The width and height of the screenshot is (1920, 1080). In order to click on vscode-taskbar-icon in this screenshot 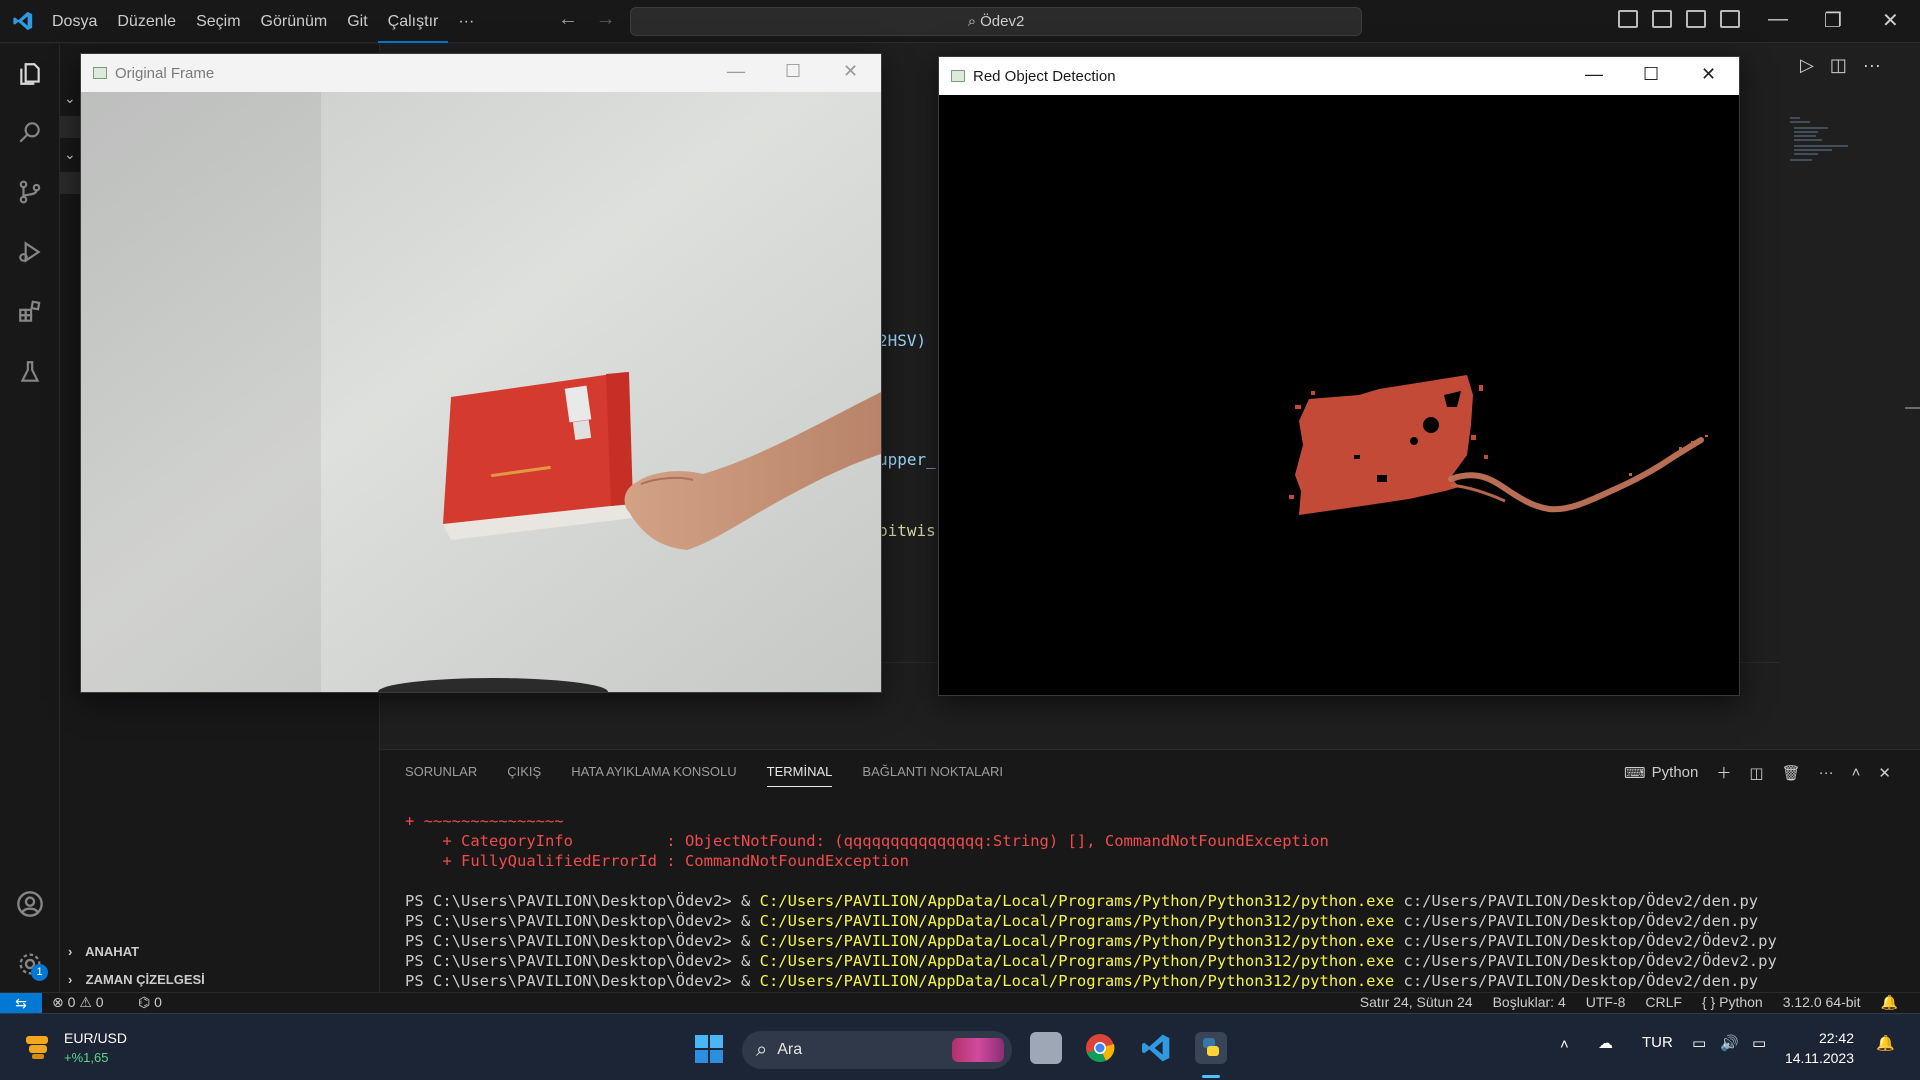, I will do `click(1156, 1048)`.